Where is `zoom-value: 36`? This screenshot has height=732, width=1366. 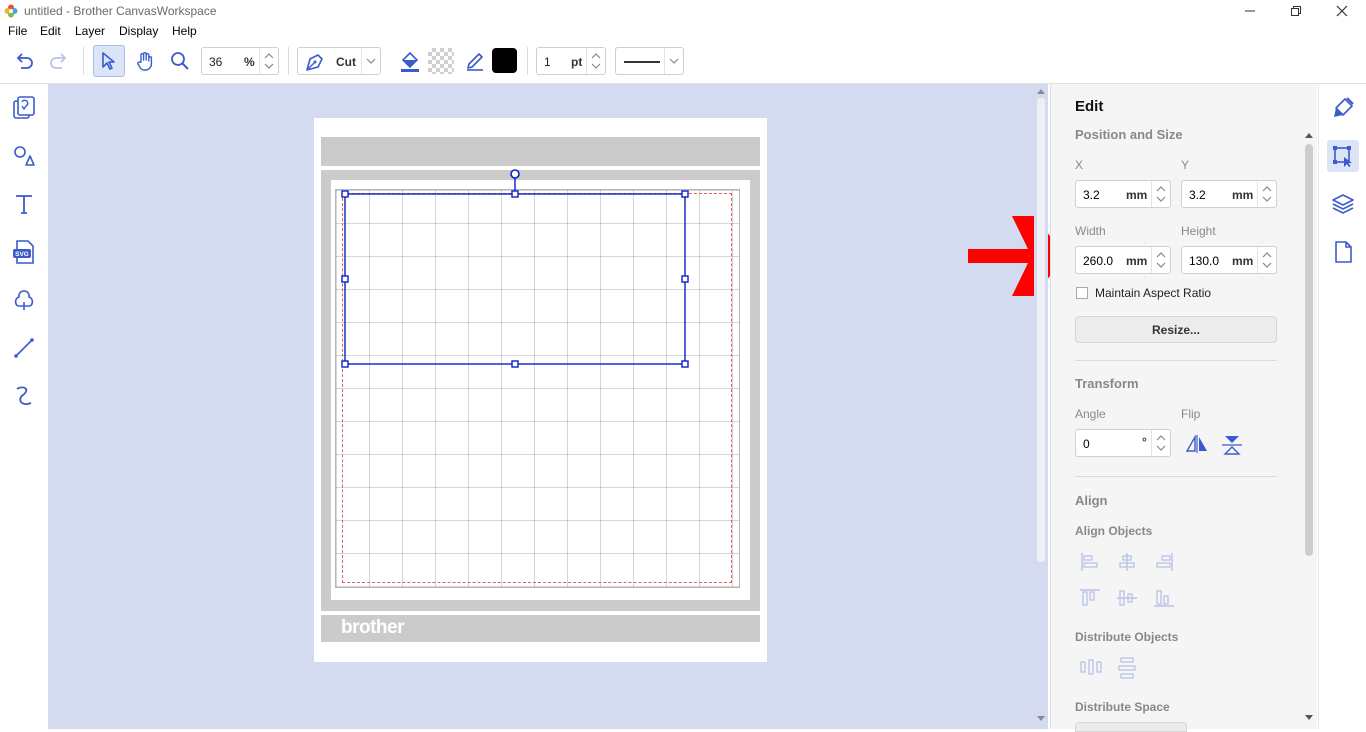 zoom-value: 36 is located at coordinates (215, 62).